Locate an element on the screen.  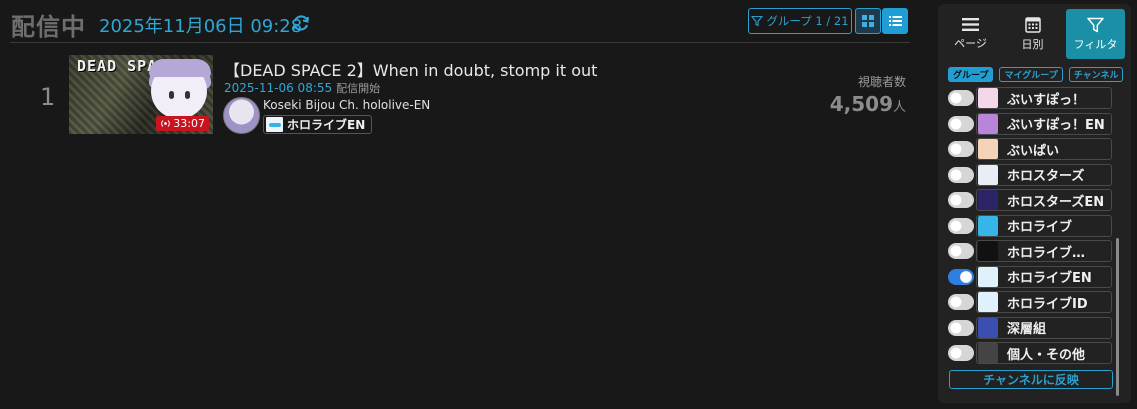
group-row: 深層組 is located at coordinates (1031, 328).